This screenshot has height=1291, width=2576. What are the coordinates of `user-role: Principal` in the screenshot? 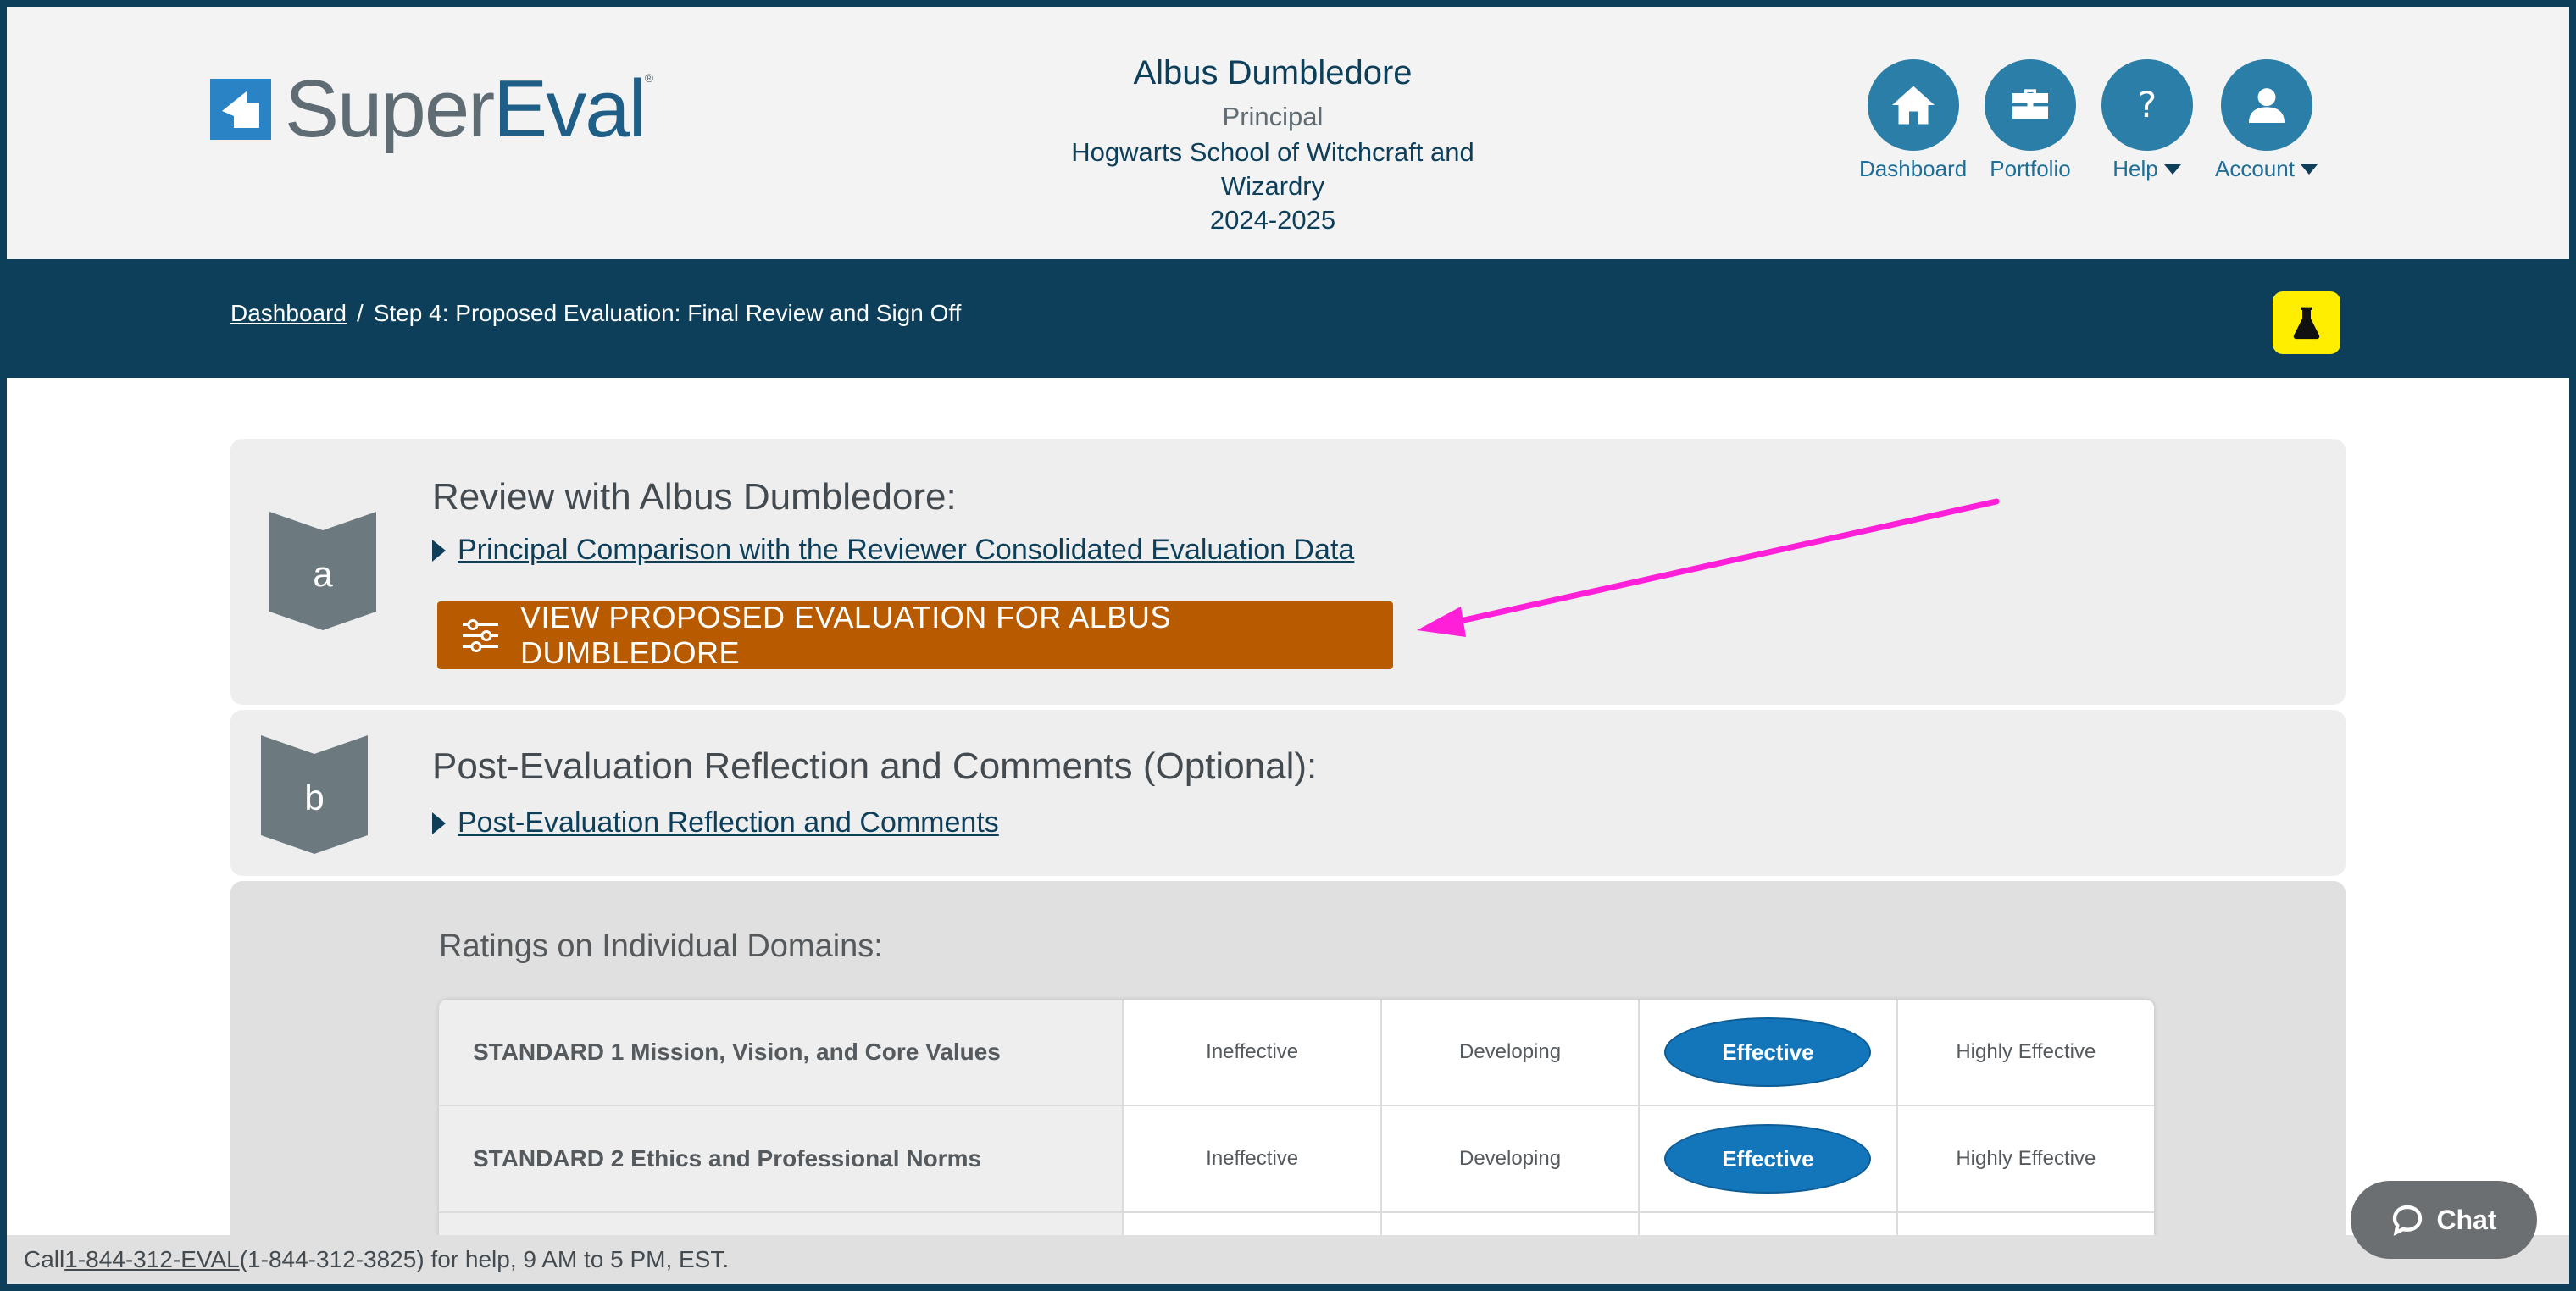 It's located at (1273, 116).